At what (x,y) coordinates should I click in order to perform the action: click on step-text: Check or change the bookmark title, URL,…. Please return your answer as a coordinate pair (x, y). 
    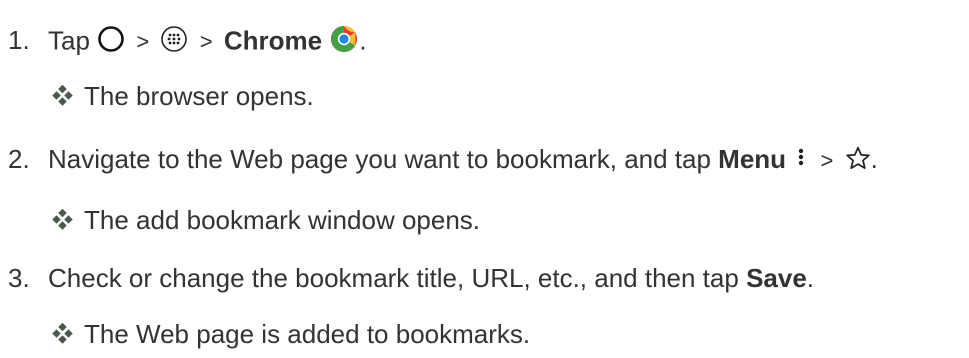
    Looking at the image, I should click on (397, 278).